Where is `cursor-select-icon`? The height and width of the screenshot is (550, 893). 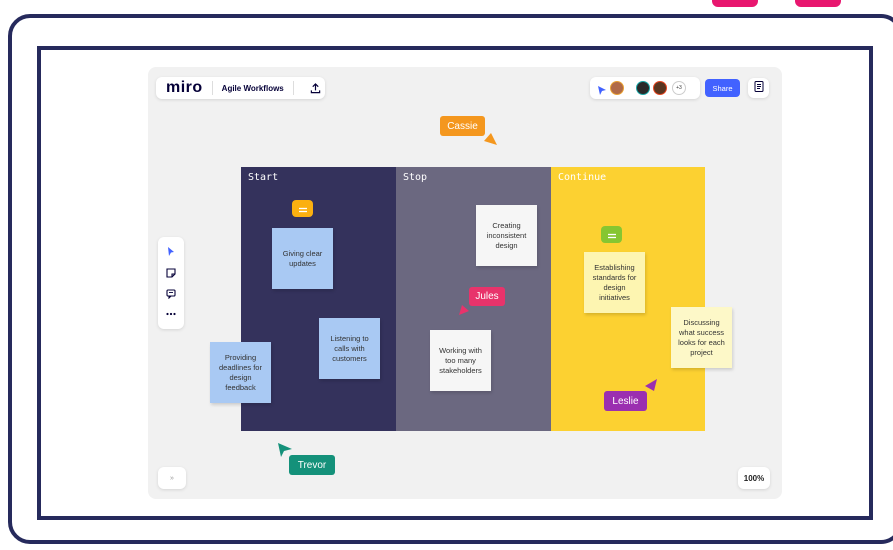 cursor-select-icon is located at coordinates (171, 252).